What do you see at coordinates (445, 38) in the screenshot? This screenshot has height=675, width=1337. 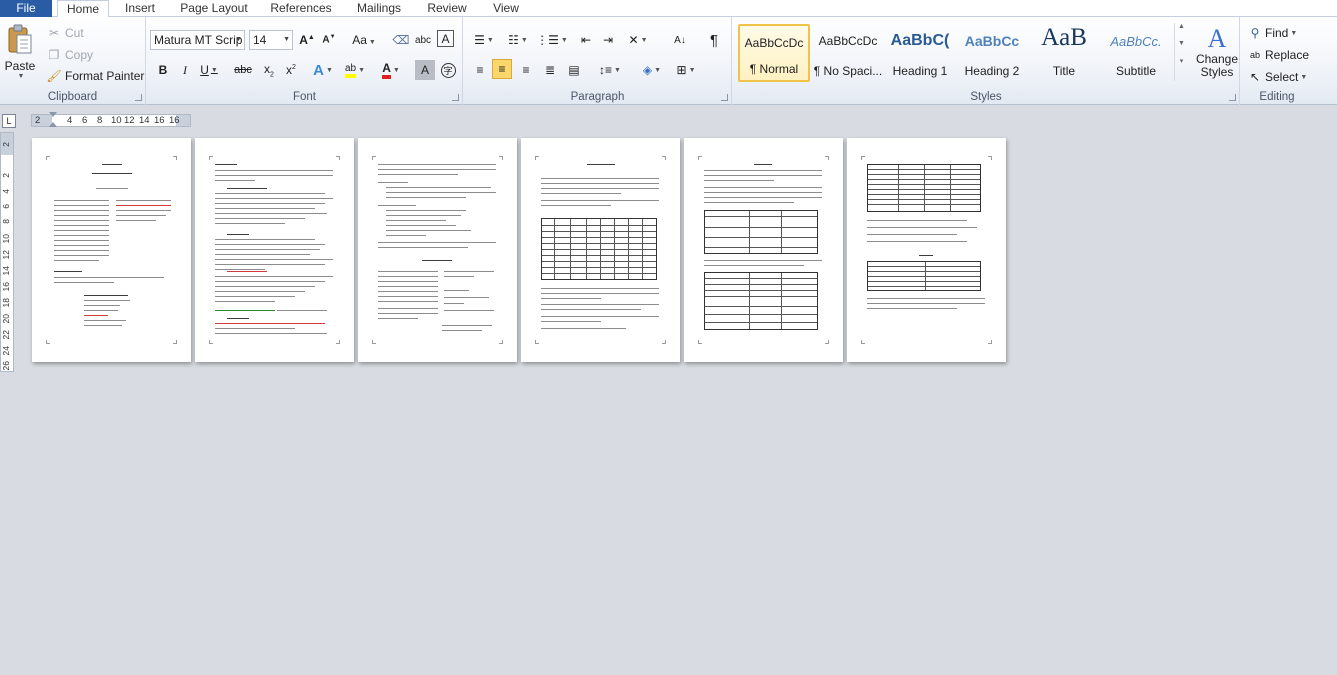 I see `character-border-button: A` at bounding box center [445, 38].